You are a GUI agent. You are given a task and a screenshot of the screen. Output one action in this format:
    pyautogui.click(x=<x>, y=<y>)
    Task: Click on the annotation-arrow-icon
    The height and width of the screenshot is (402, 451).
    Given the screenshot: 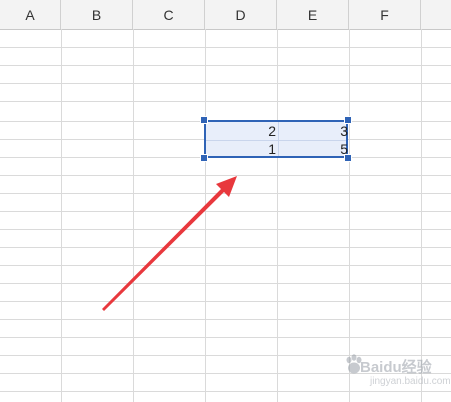 What is the action you would take?
    pyautogui.click(x=169, y=243)
    